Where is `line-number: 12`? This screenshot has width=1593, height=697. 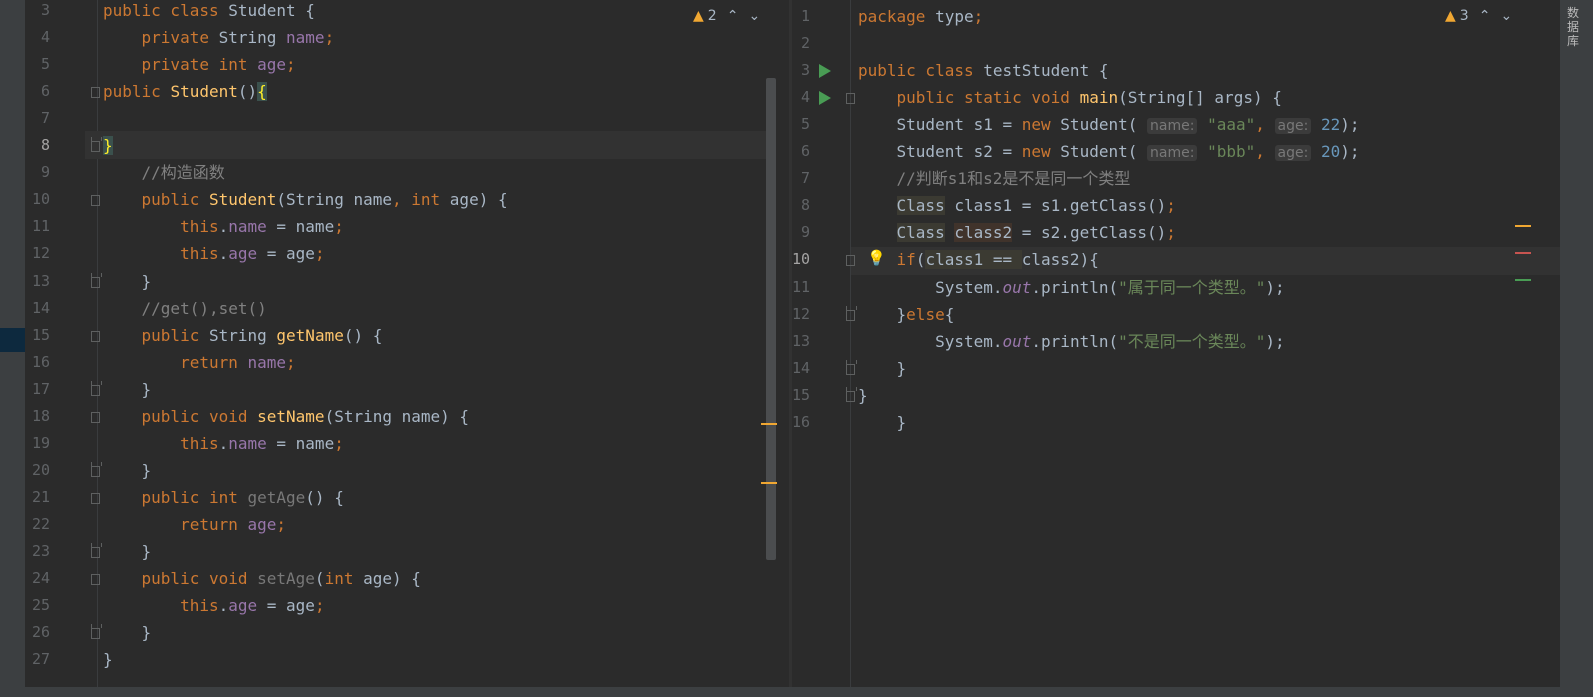
line-number: 12 is located at coordinates (801, 315).